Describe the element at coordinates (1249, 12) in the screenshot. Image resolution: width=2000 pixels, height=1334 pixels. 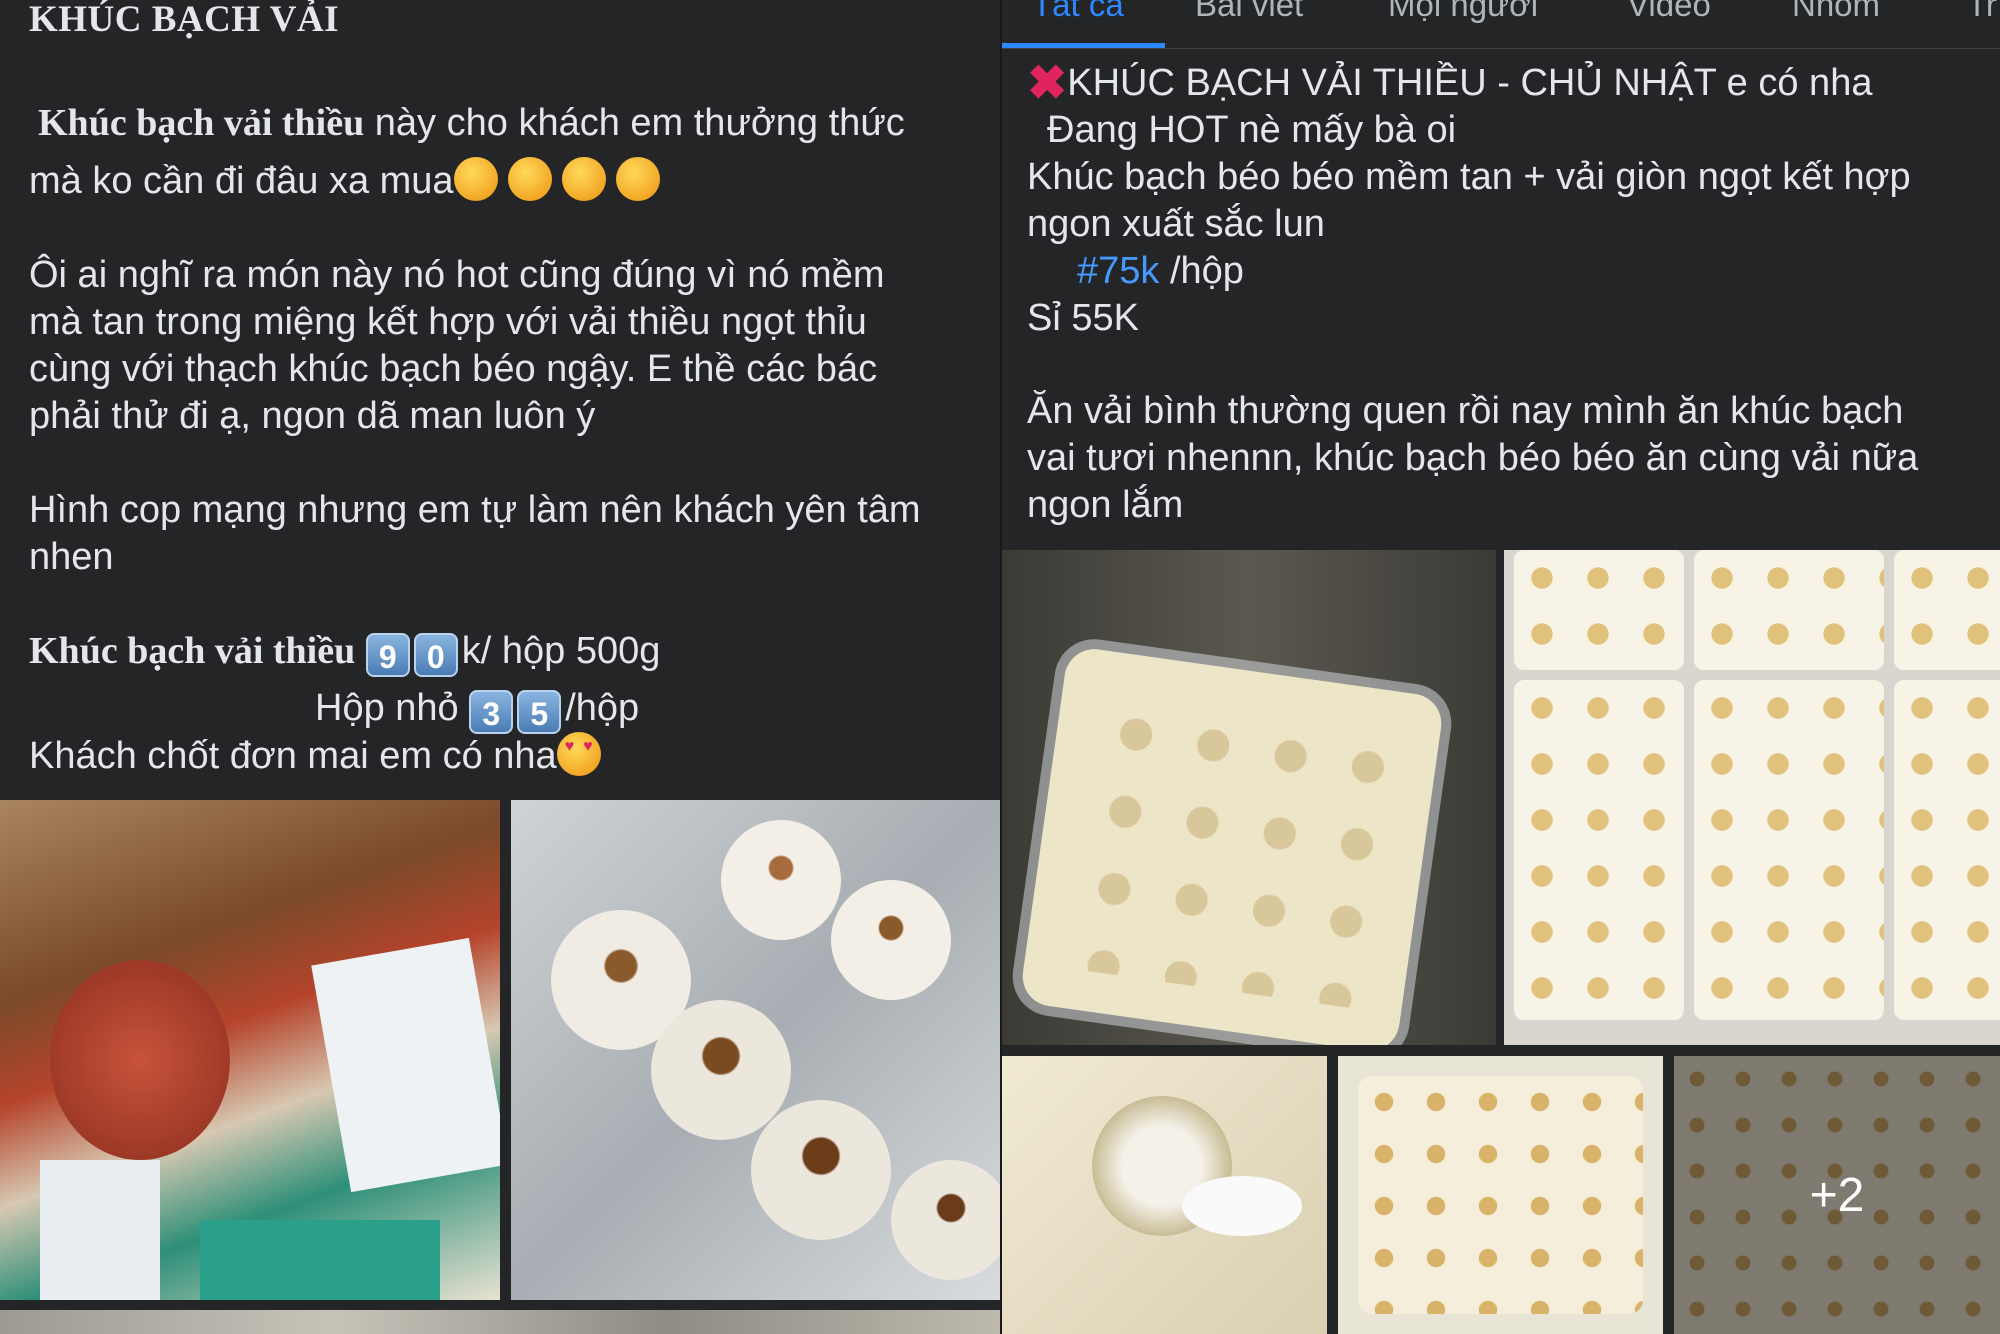
I see `tab-posts: Bài viết` at that location.